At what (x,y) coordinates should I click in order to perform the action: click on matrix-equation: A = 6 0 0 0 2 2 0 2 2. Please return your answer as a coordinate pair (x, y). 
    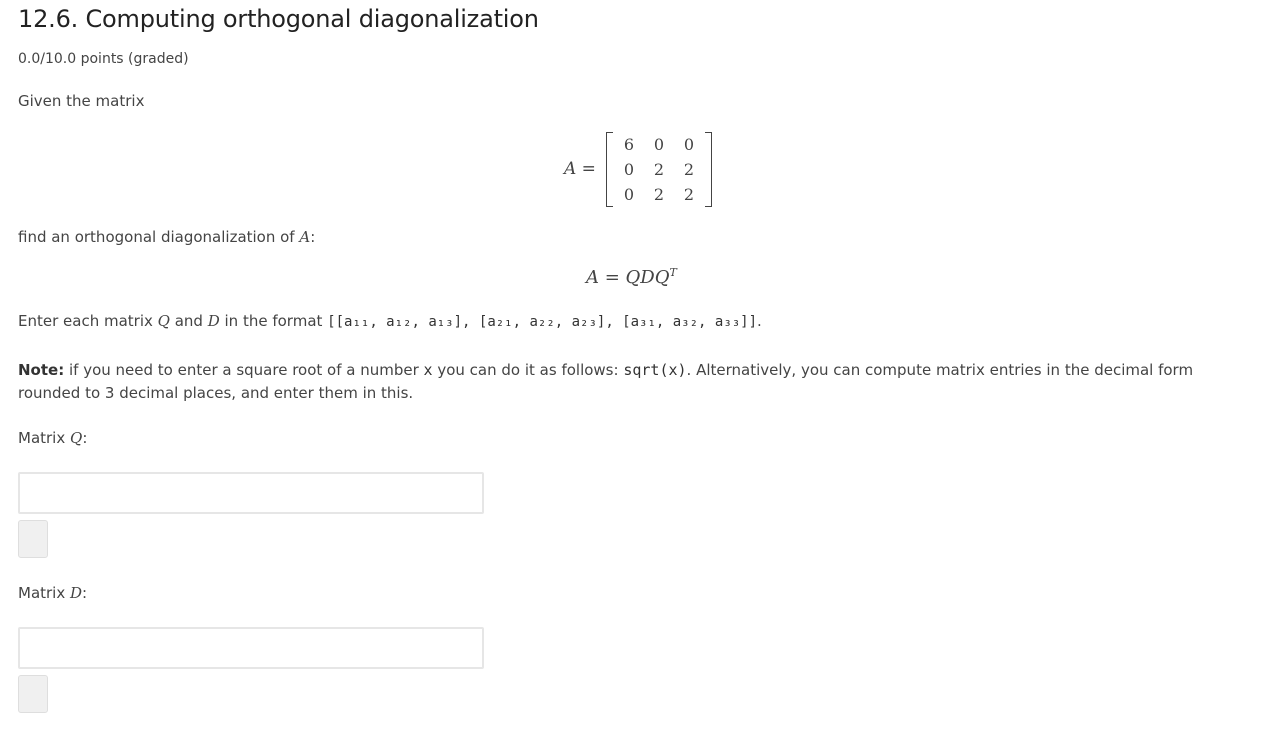
    Looking at the image, I should click on (638, 169).